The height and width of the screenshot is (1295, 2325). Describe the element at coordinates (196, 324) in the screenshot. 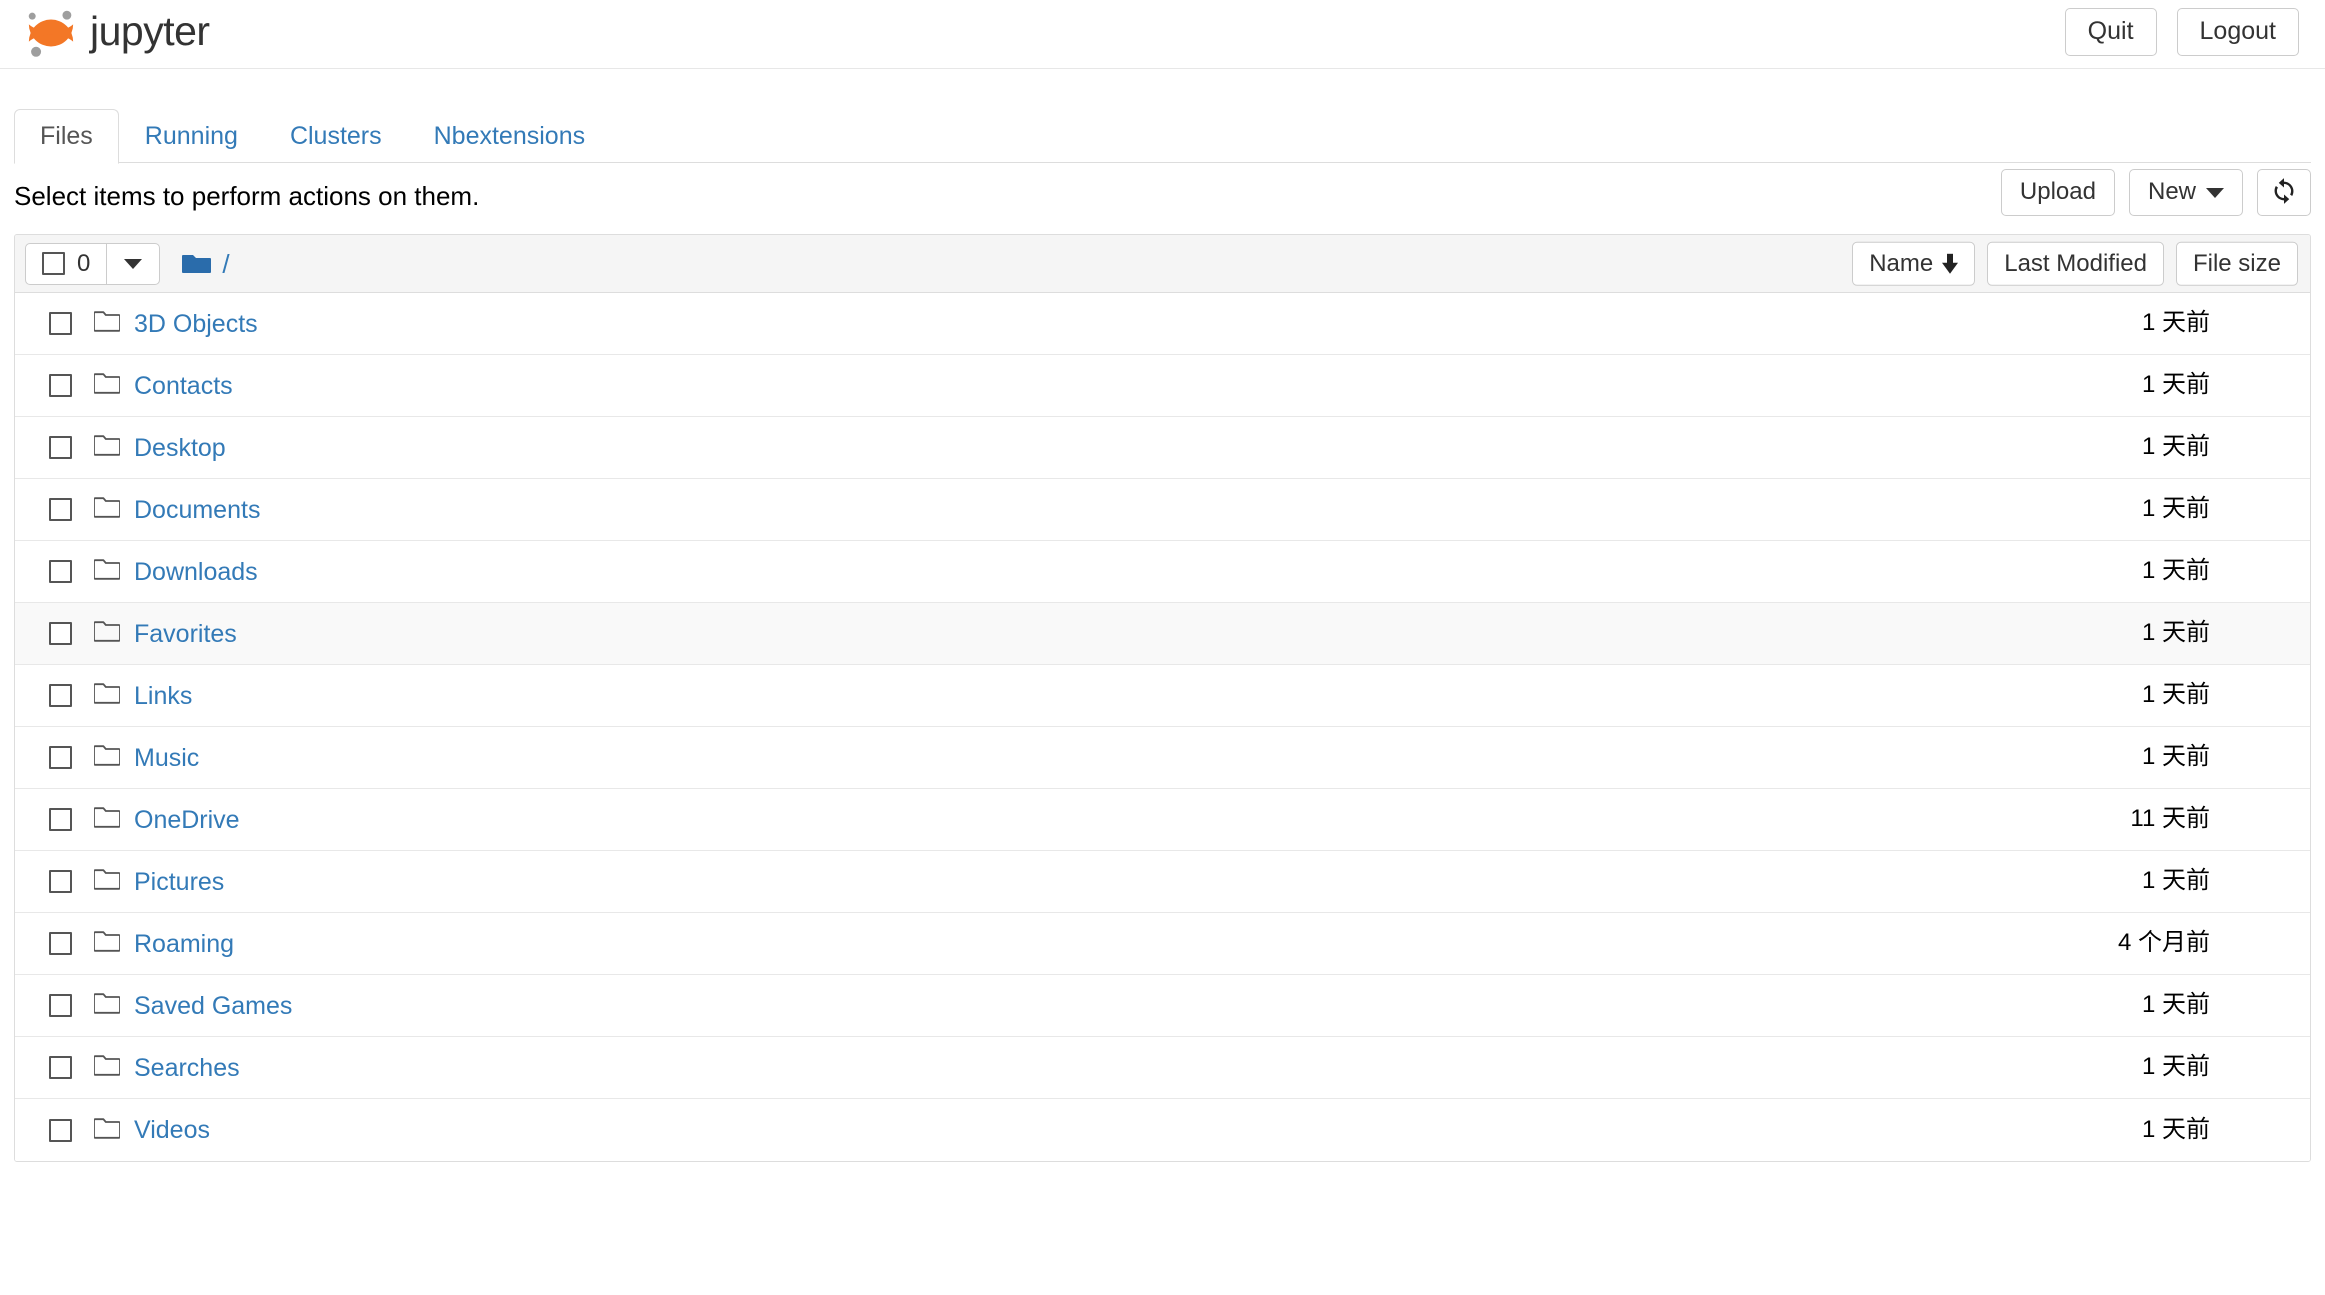

I see `file-name-link: 3D Objects` at that location.